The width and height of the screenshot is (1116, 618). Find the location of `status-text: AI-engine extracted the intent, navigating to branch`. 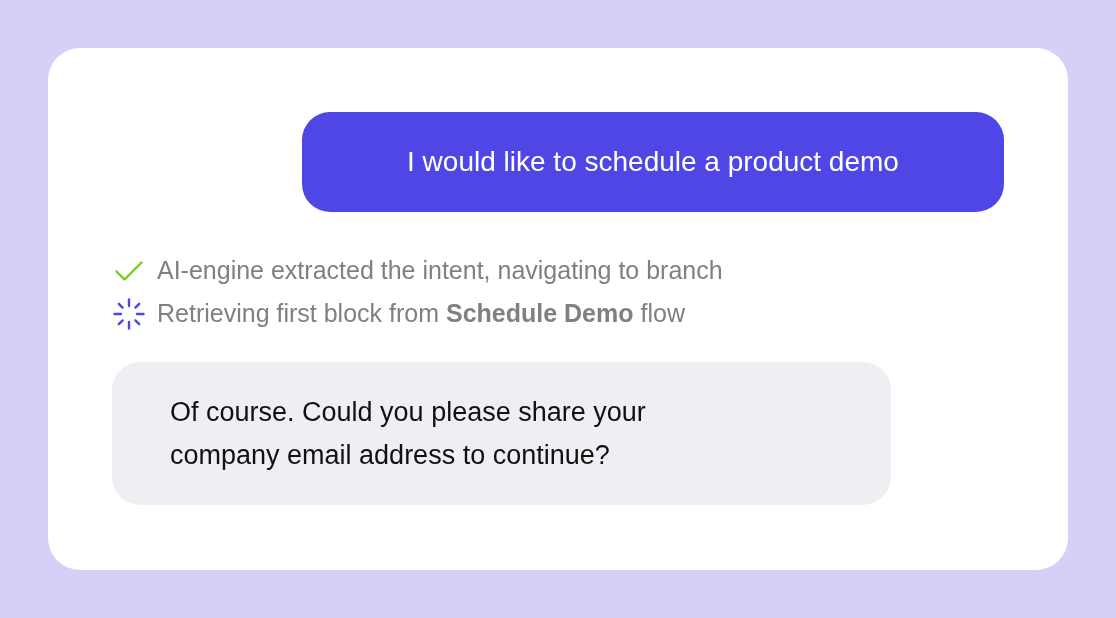

status-text: AI-engine extracted the intent, navigating to branch is located at coordinates (440, 270).